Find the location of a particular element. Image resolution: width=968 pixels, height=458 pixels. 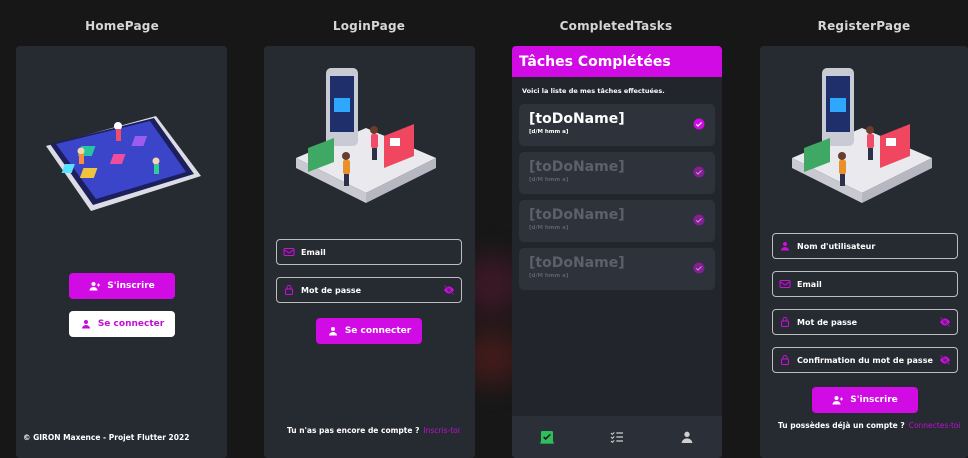

register-submit-label: S'inscrire is located at coordinates (874, 400).